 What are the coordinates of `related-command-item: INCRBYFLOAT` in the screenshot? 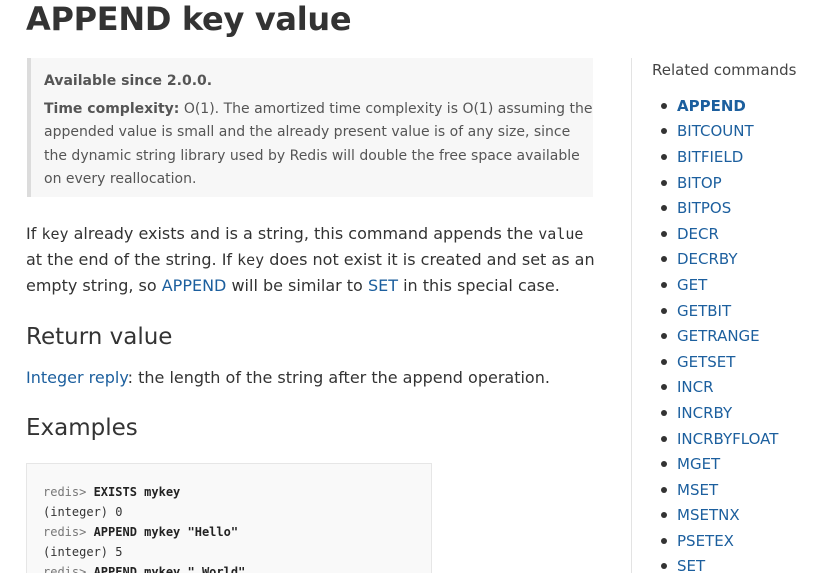 It's located at (719, 439).